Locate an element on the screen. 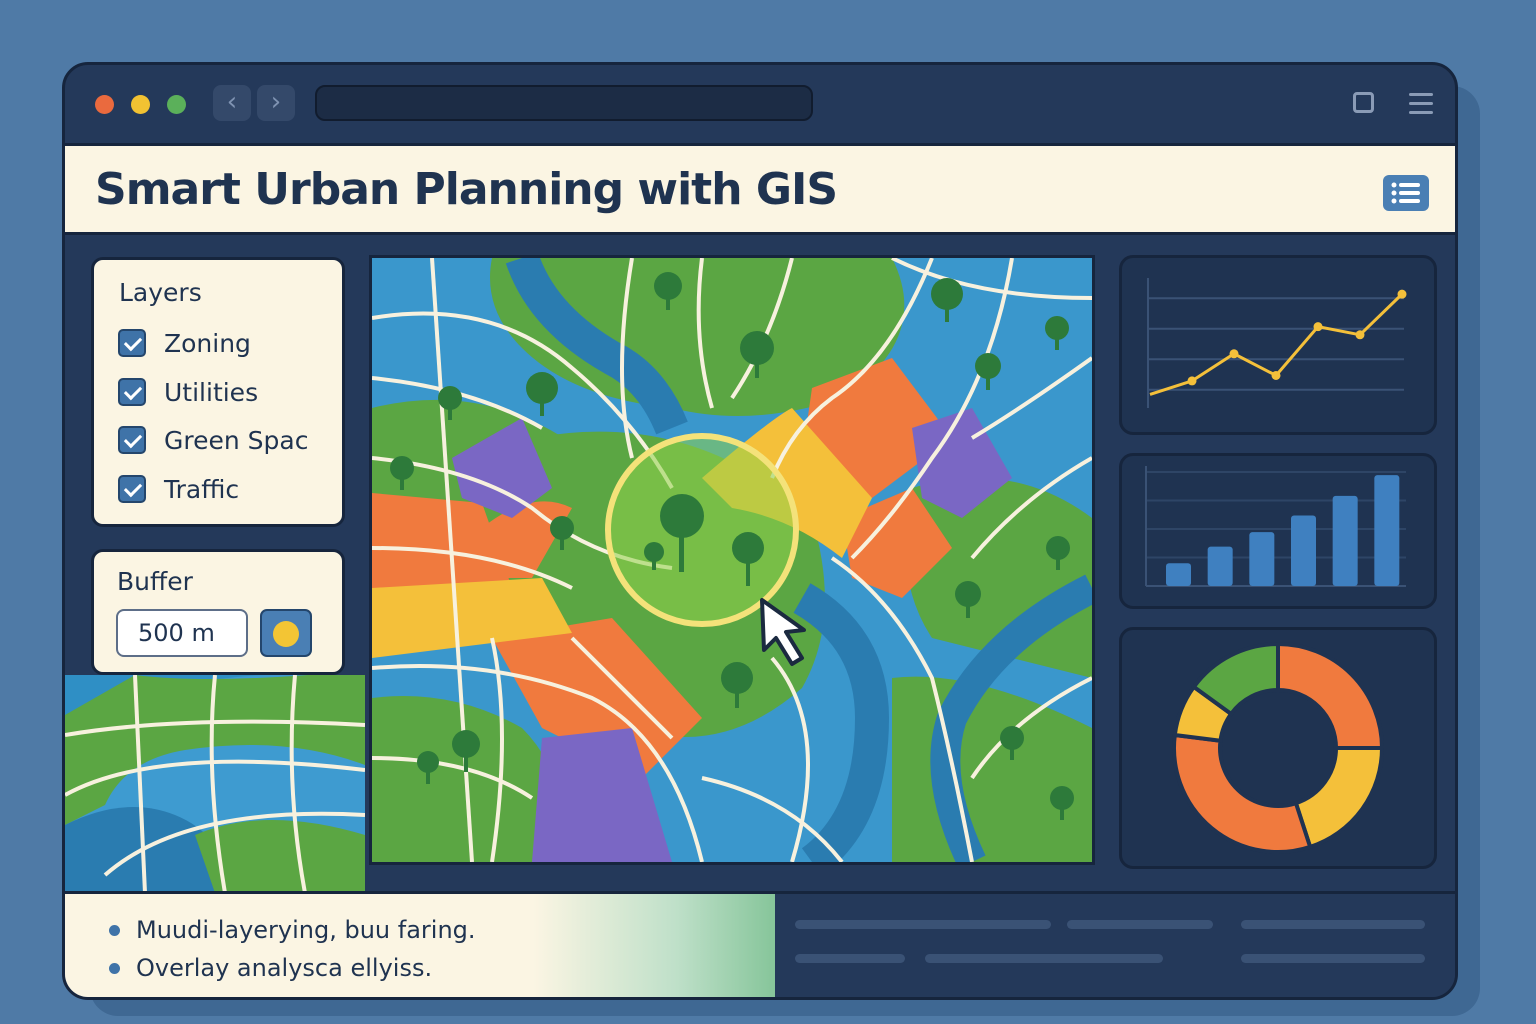 This screenshot has height=1024, width=1536. line-chart is located at coordinates (1277, 343).